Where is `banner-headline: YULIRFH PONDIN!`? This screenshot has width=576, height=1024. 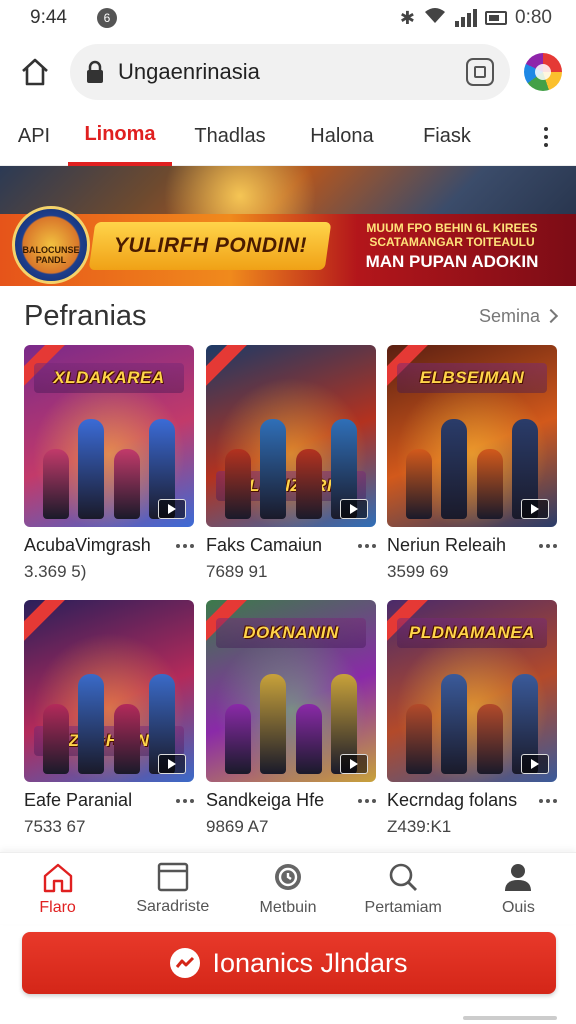
banner-headline: YULIRFH PONDIN! is located at coordinates (210, 245).